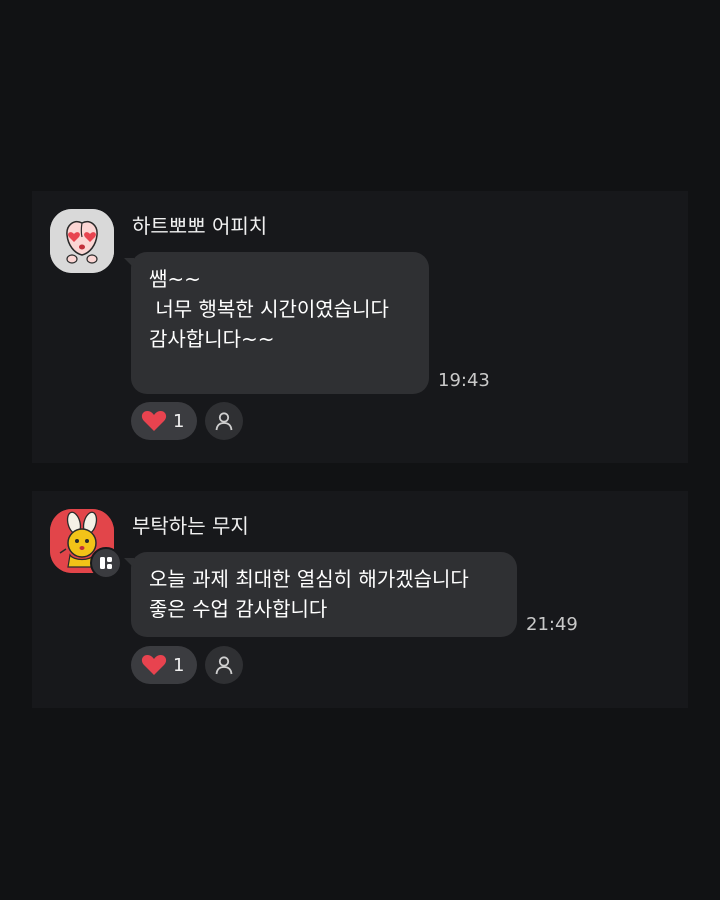 This screenshot has width=720, height=900. I want to click on message-line: 너무 행복한 시간이였습니다, so click(269, 309).